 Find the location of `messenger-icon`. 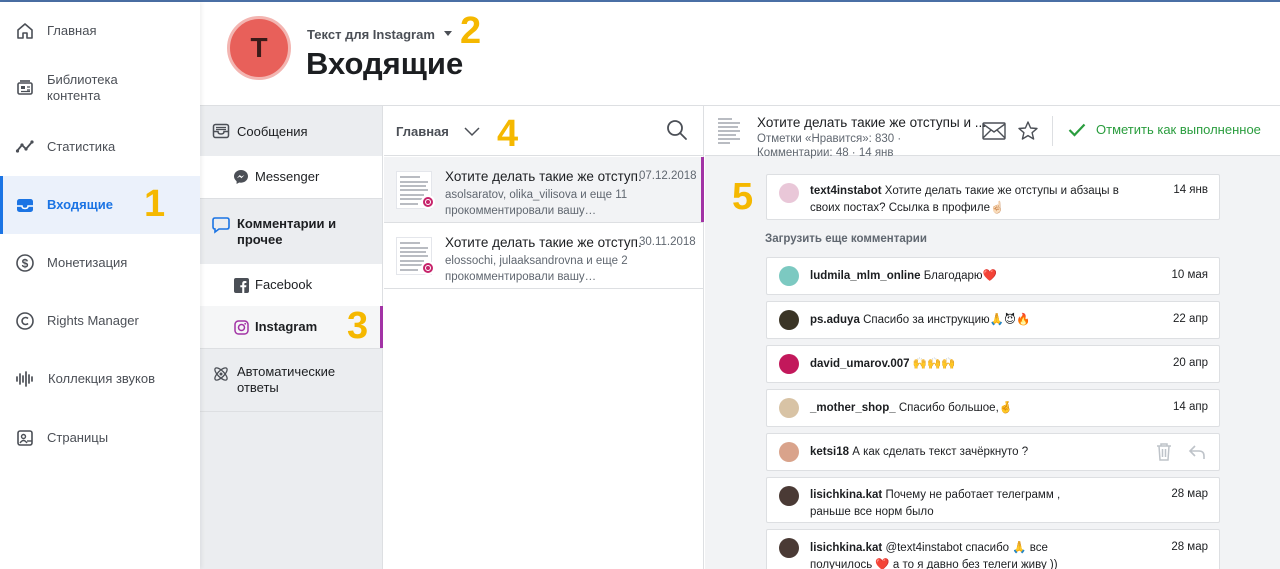

messenger-icon is located at coordinates (241, 177).